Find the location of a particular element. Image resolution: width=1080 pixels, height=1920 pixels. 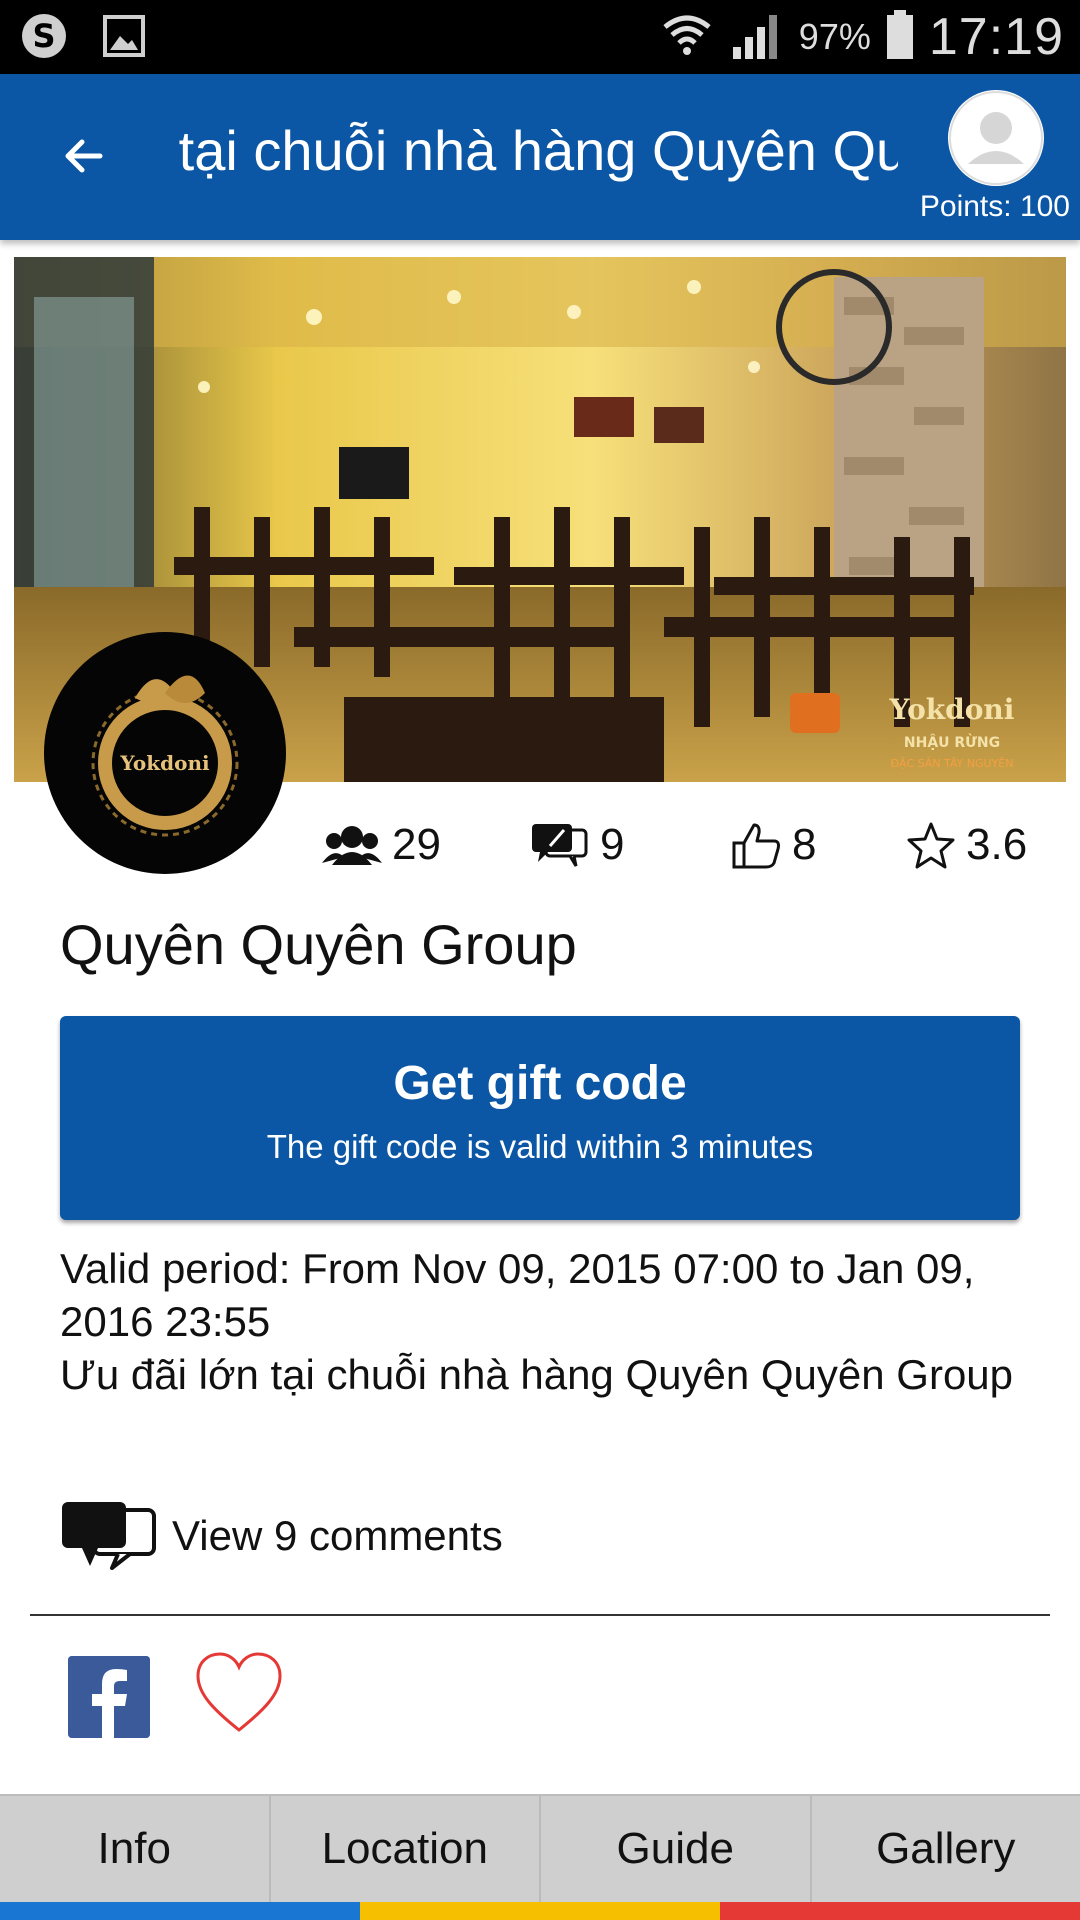

strip-red is located at coordinates (900, 1911).